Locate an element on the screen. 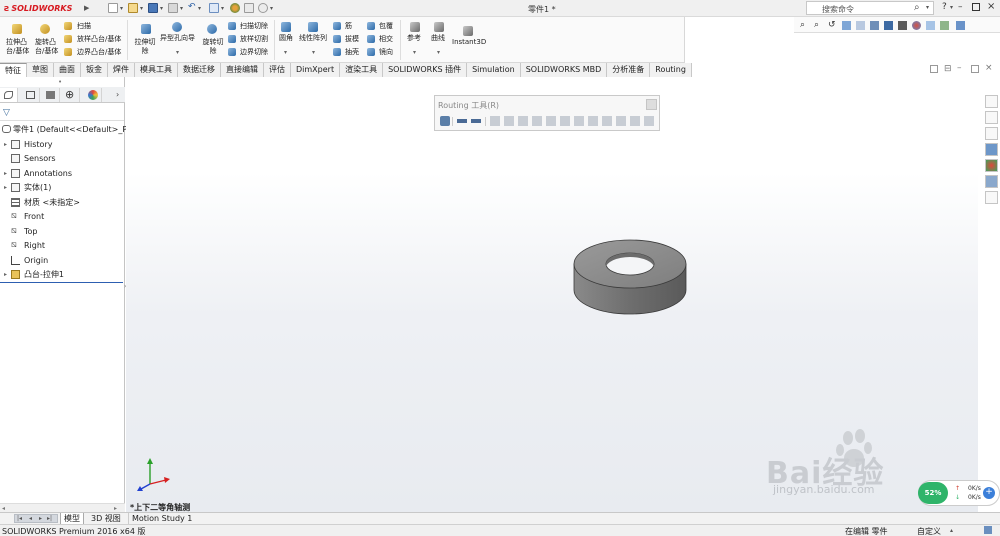 This screenshot has width=1000, height=536. tree-item-5: ⧅ Front is located at coordinates (24, 217).